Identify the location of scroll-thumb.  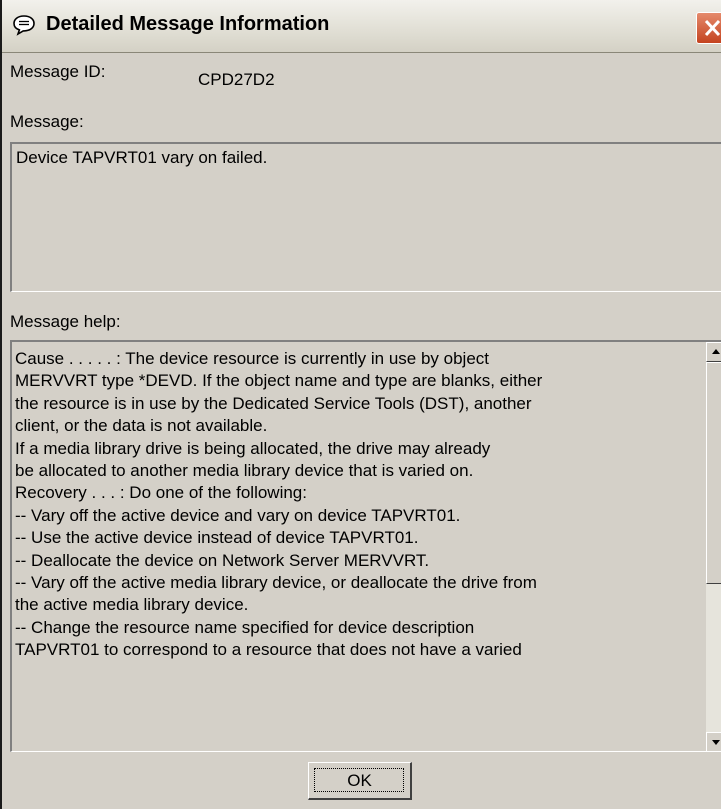
(713, 473).